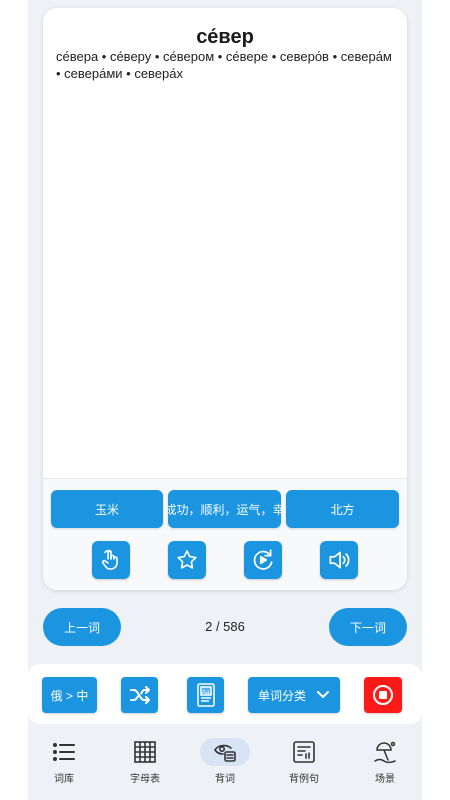 This screenshot has height=800, width=450. Describe the element at coordinates (304, 752) in the screenshot. I see `sentence-icon` at that location.